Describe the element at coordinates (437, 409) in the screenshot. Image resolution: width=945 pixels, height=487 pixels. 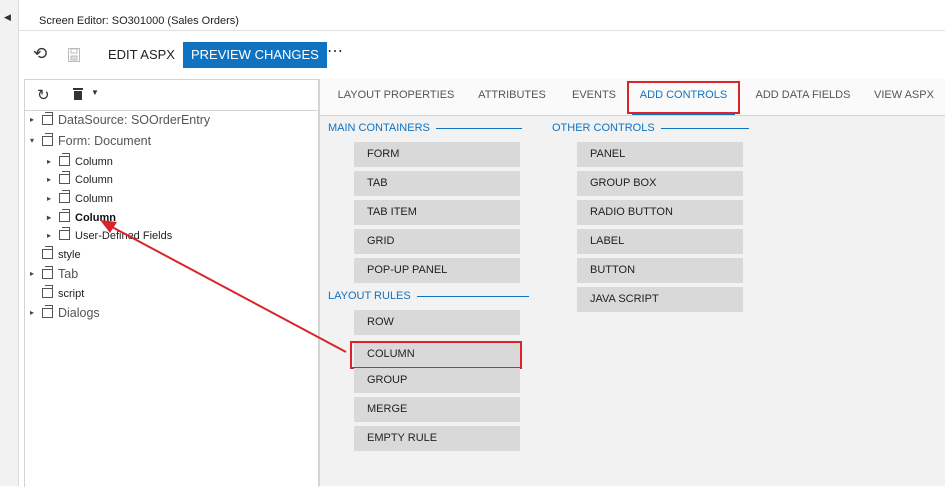
I see `control-merge: MERGE` at that location.